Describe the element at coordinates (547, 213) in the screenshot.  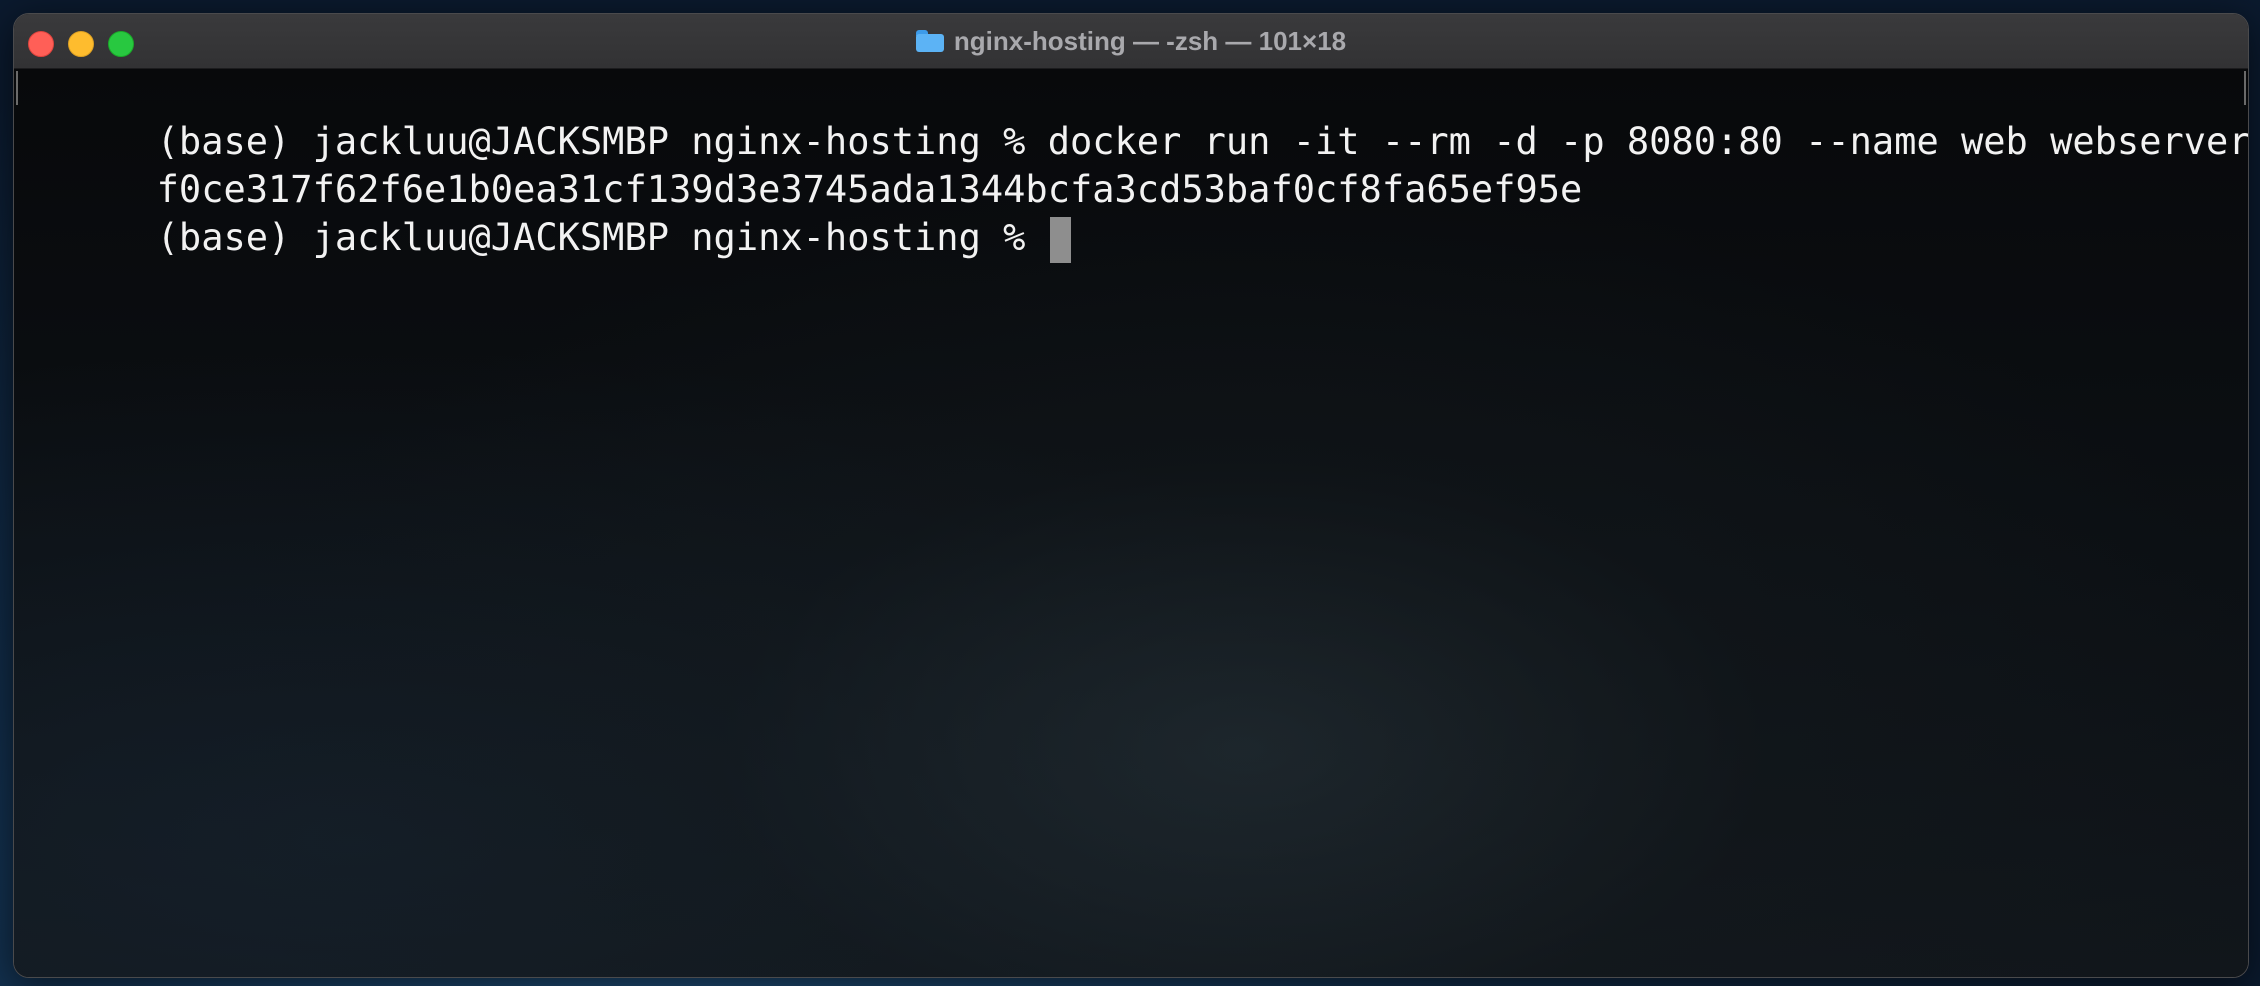
I see `terminal-line: (base) jackluu@JACKSMBP nginx-hosting %` at that location.